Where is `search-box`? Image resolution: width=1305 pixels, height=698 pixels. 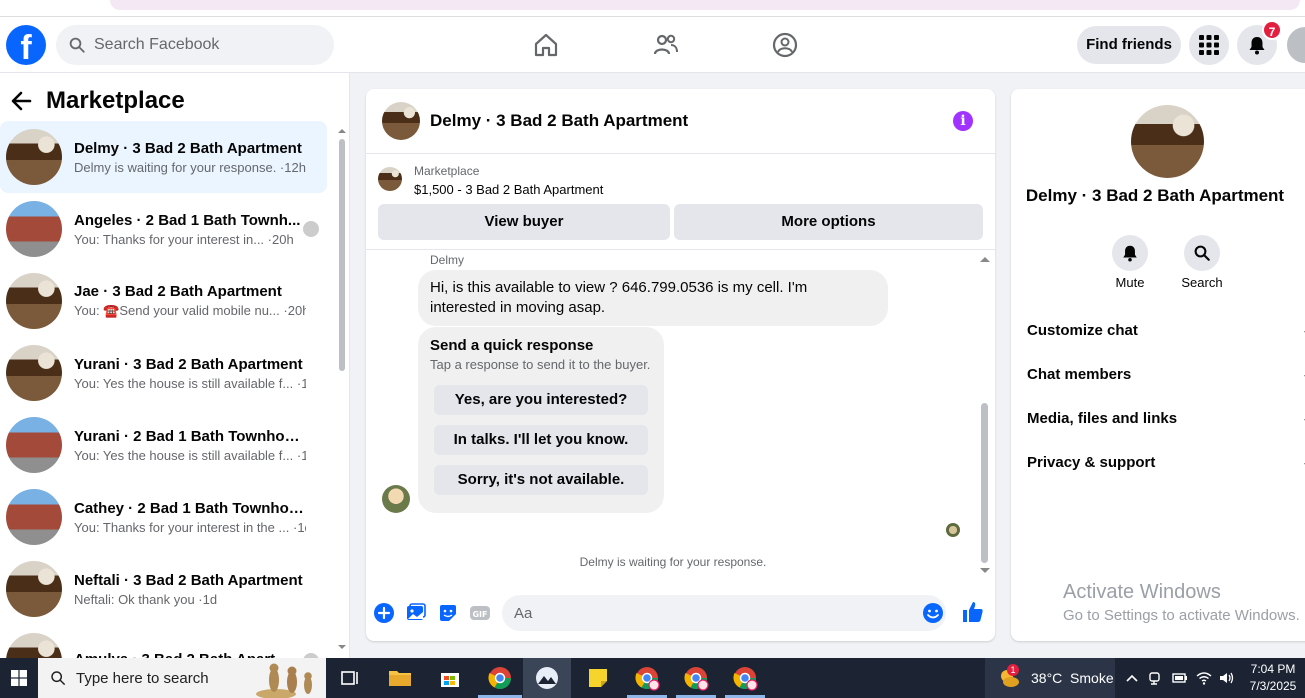
search-box is located at coordinates (195, 45).